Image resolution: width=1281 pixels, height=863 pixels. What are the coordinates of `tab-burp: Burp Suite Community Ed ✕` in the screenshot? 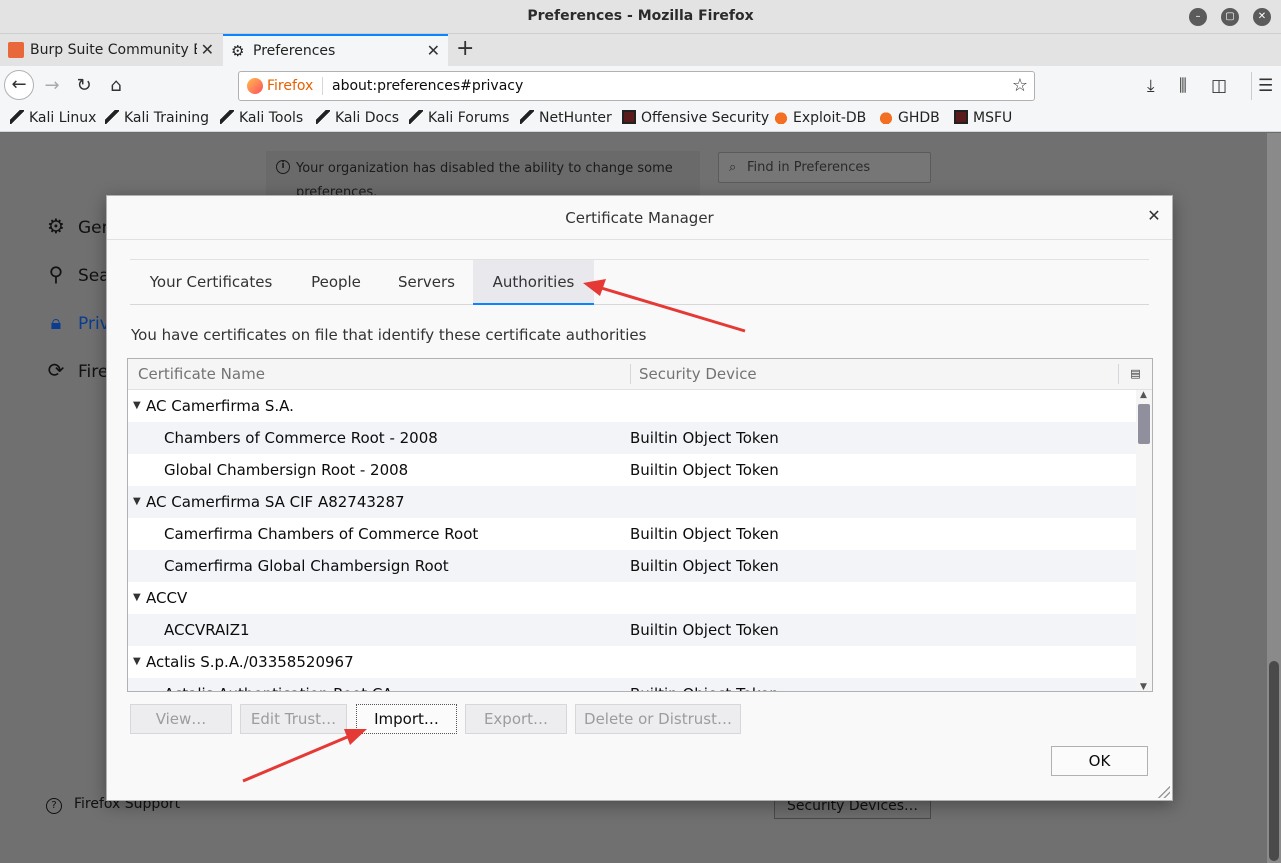 It's located at (111, 50).